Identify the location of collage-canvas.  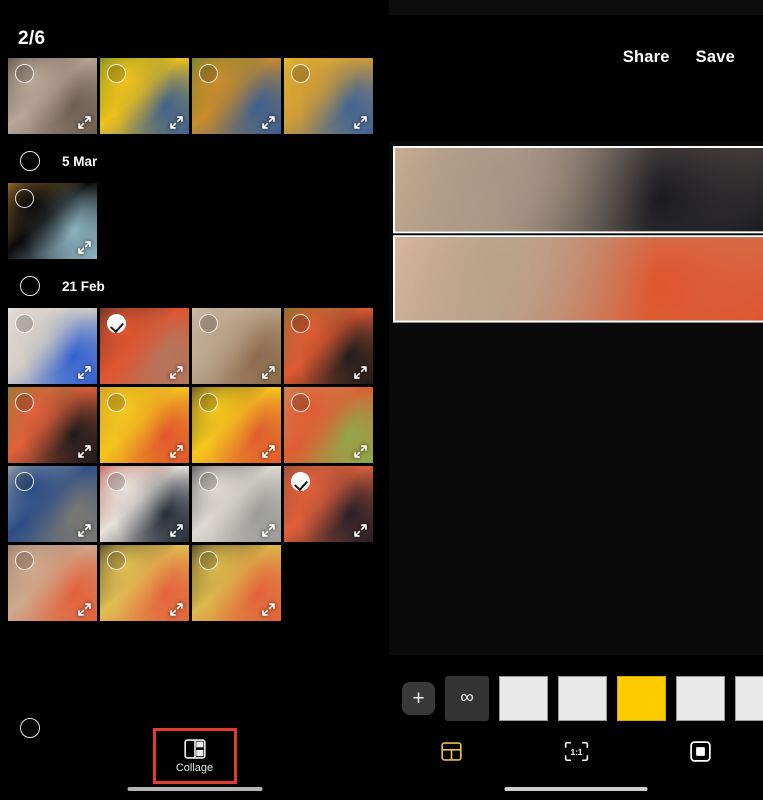
(578, 235).